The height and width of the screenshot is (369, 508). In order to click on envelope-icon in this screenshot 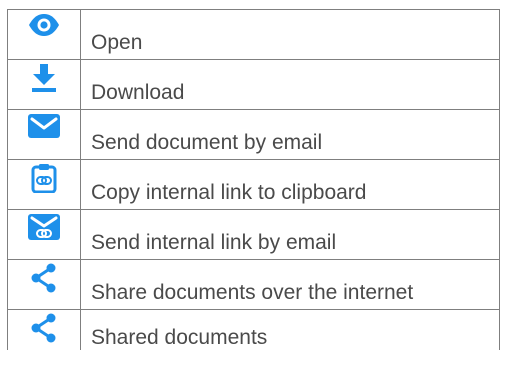, I will do `click(44, 126)`.